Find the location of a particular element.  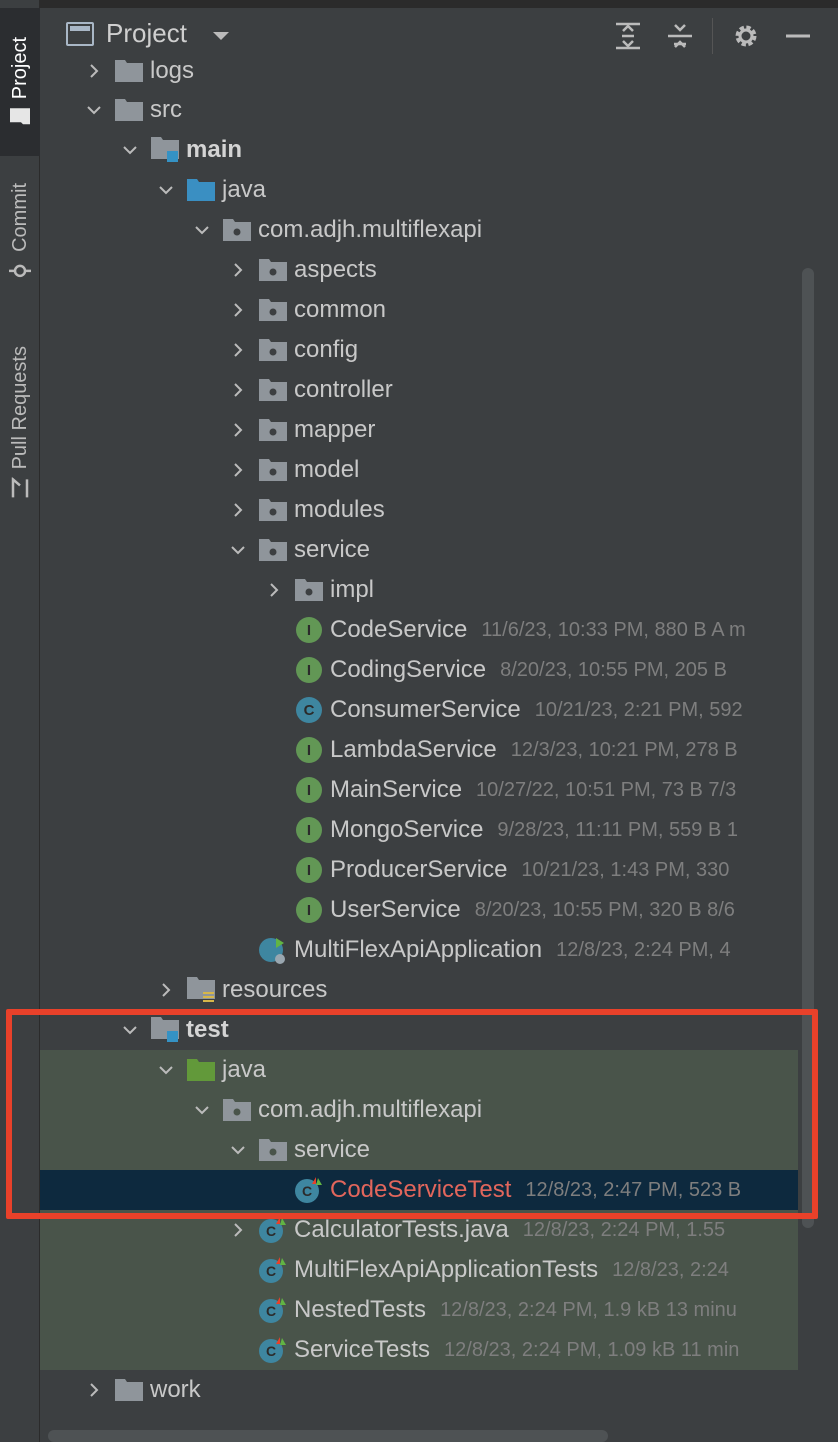

tree-node-label: NestedTests is located at coordinates (360, 1309).